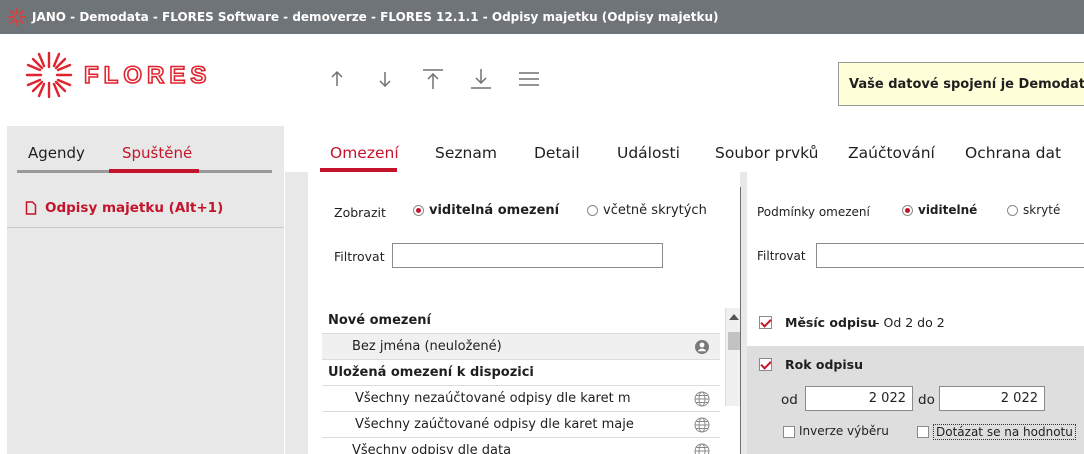  I want to click on list-item: Všechny nezaúčtované odpisy dle karet m, so click(521, 399).